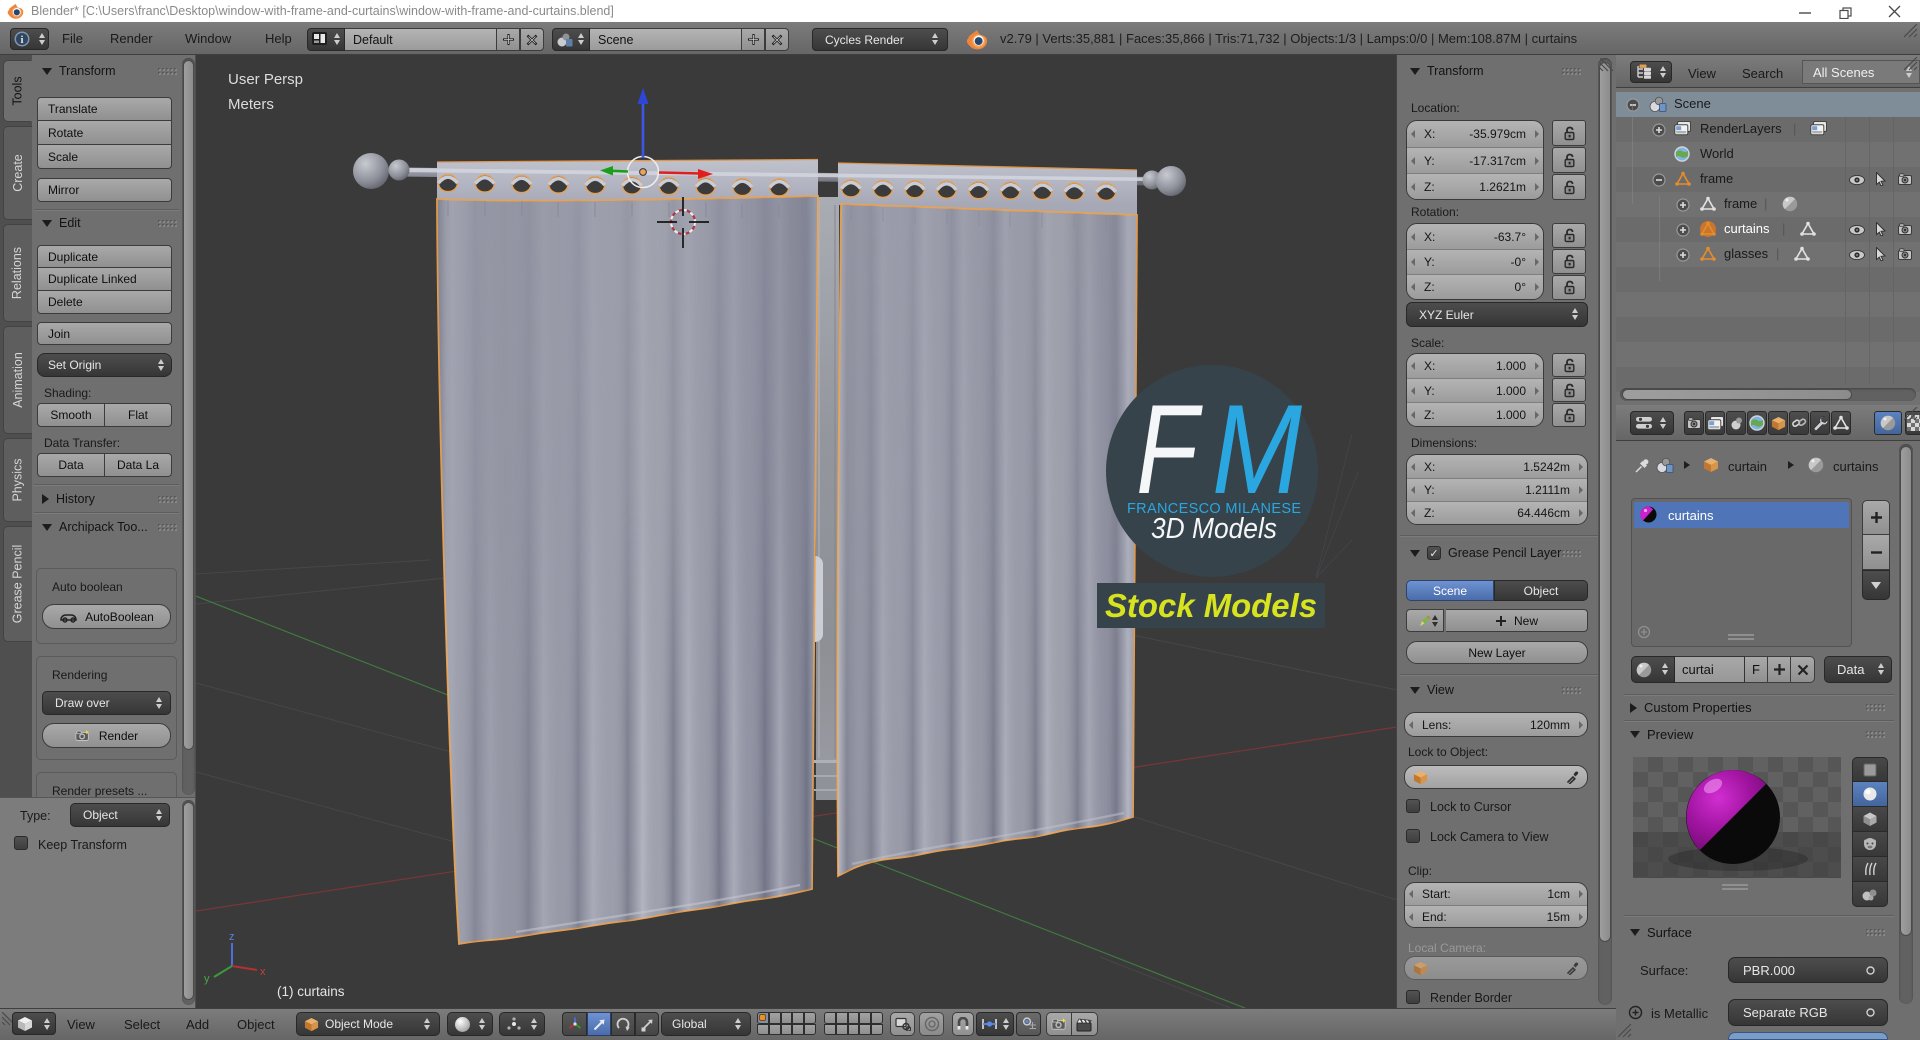 This screenshot has width=1920, height=1040. Describe the element at coordinates (232, 937) in the screenshot. I see `svg-text: z` at that location.